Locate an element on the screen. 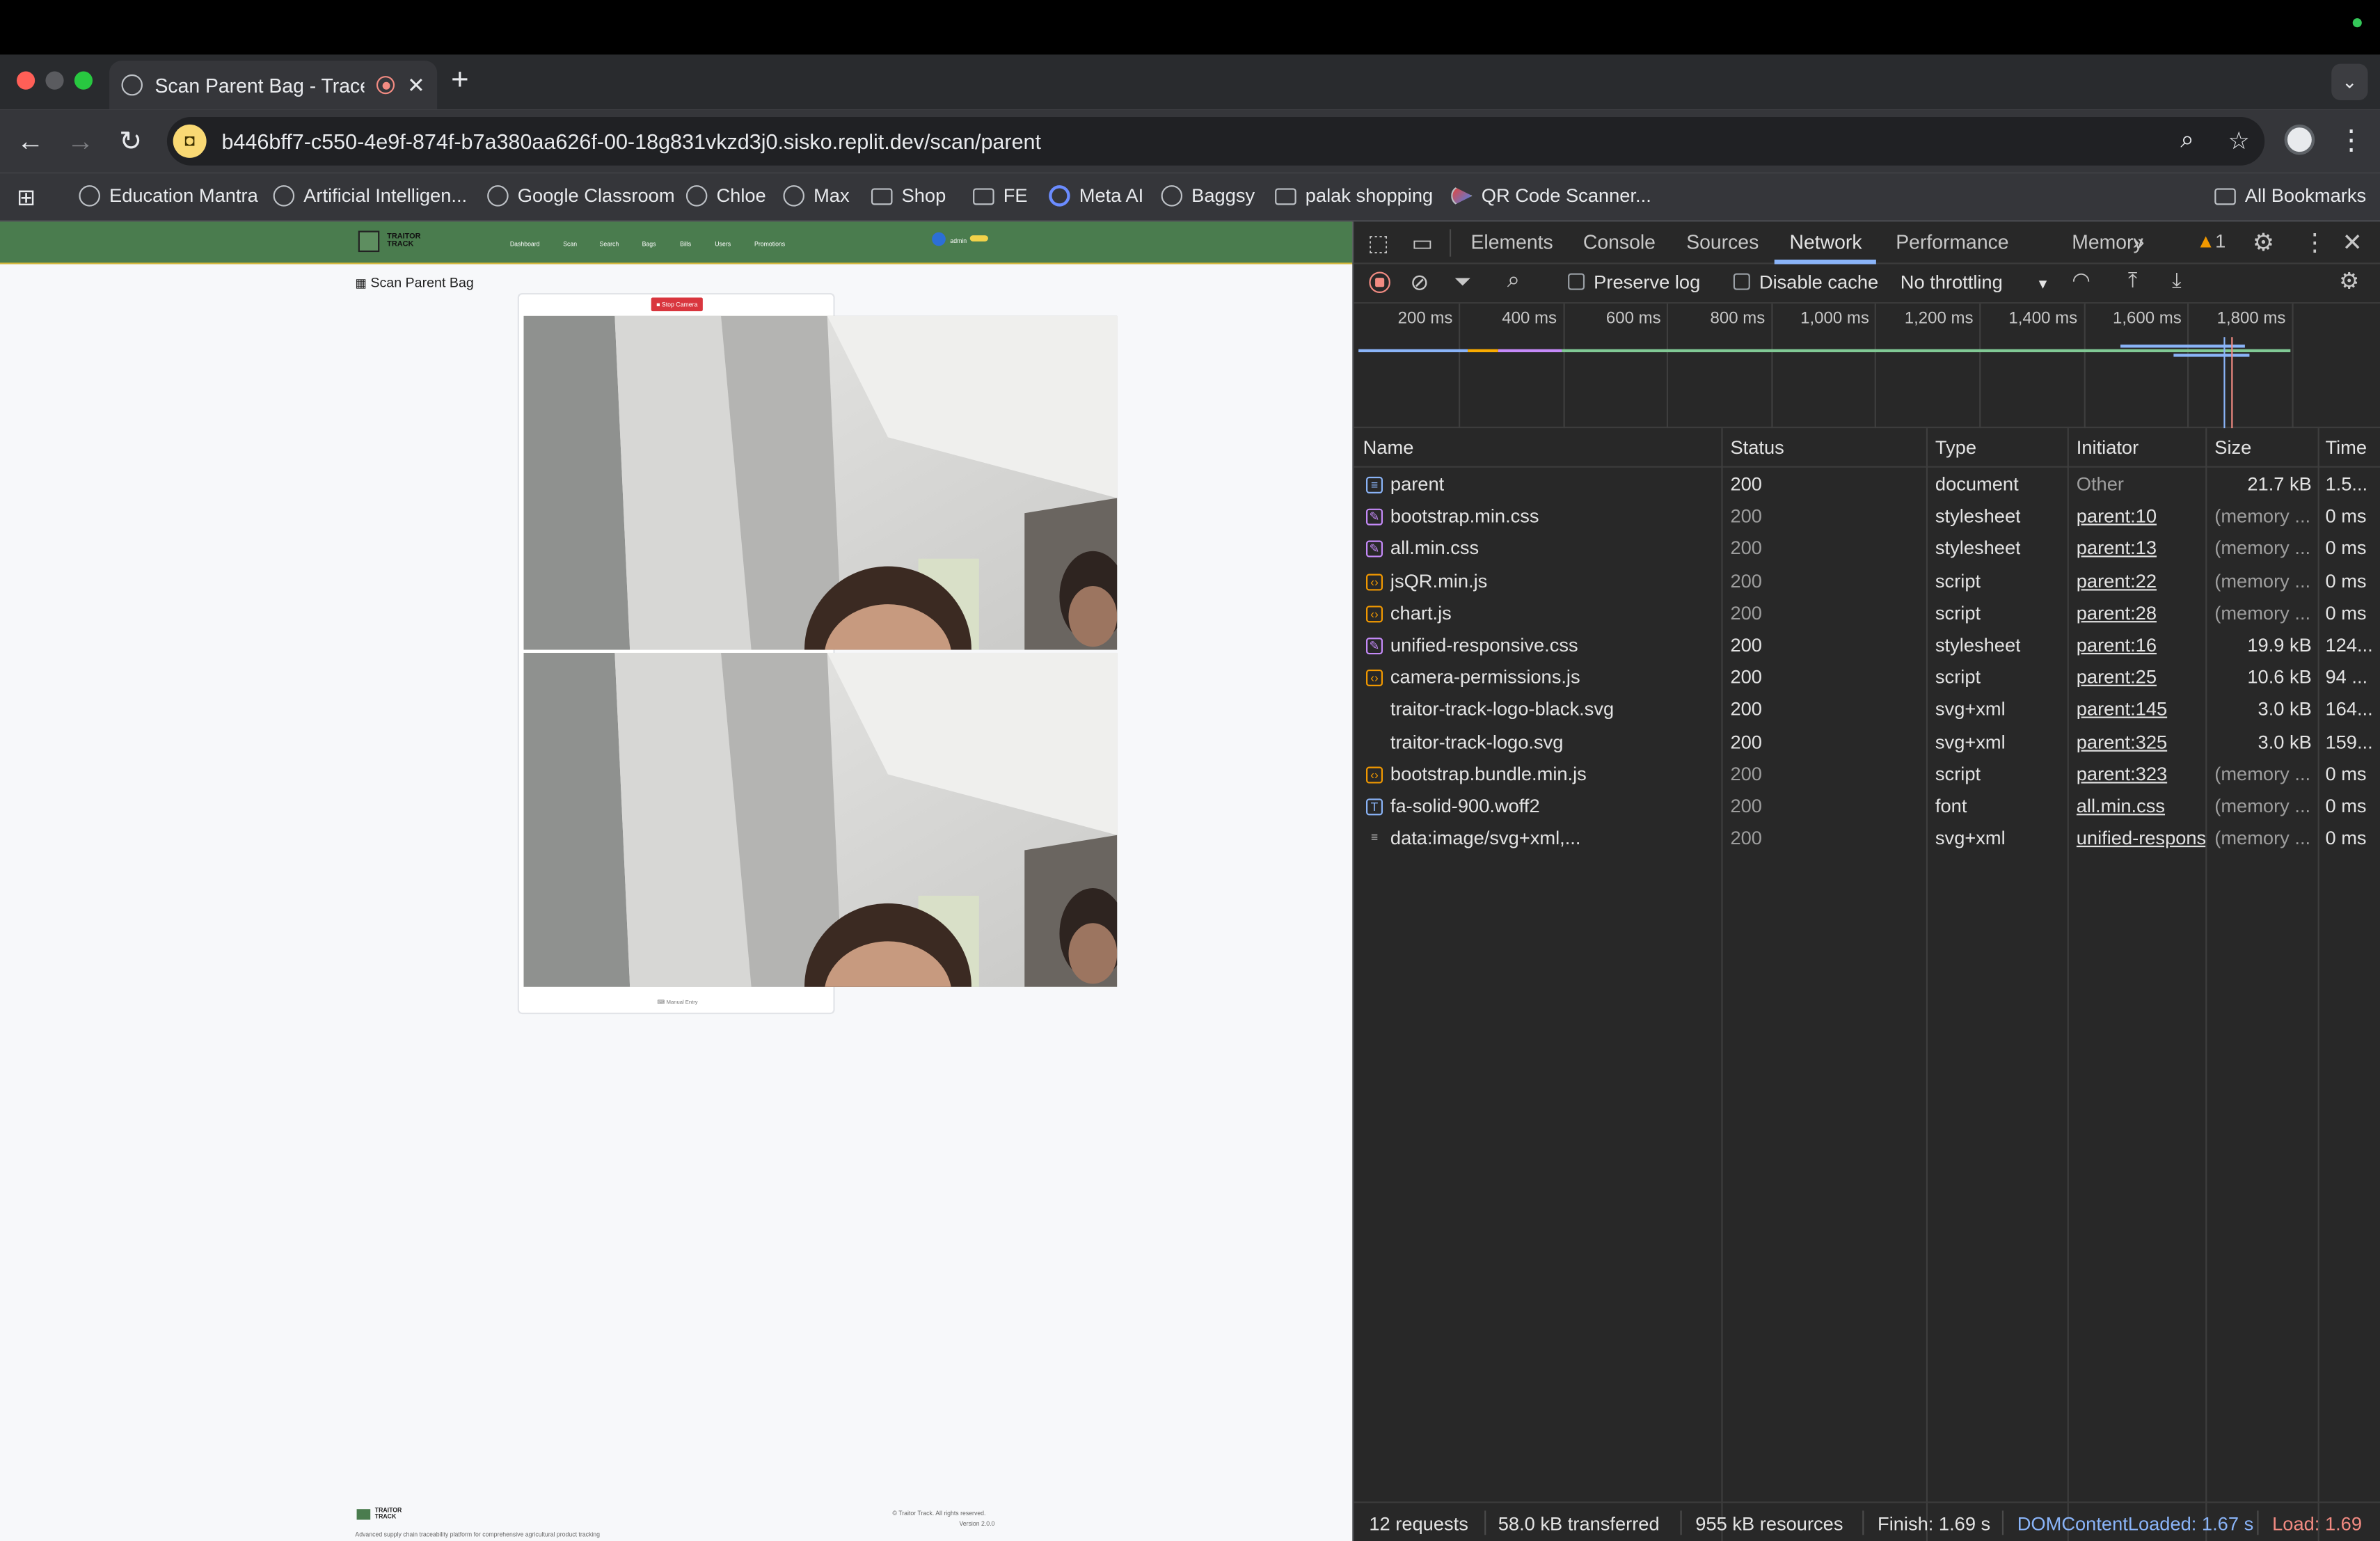 This screenshot has height=1541, width=2380. close-devtools-icon: ✕ is located at coordinates (2352, 243).